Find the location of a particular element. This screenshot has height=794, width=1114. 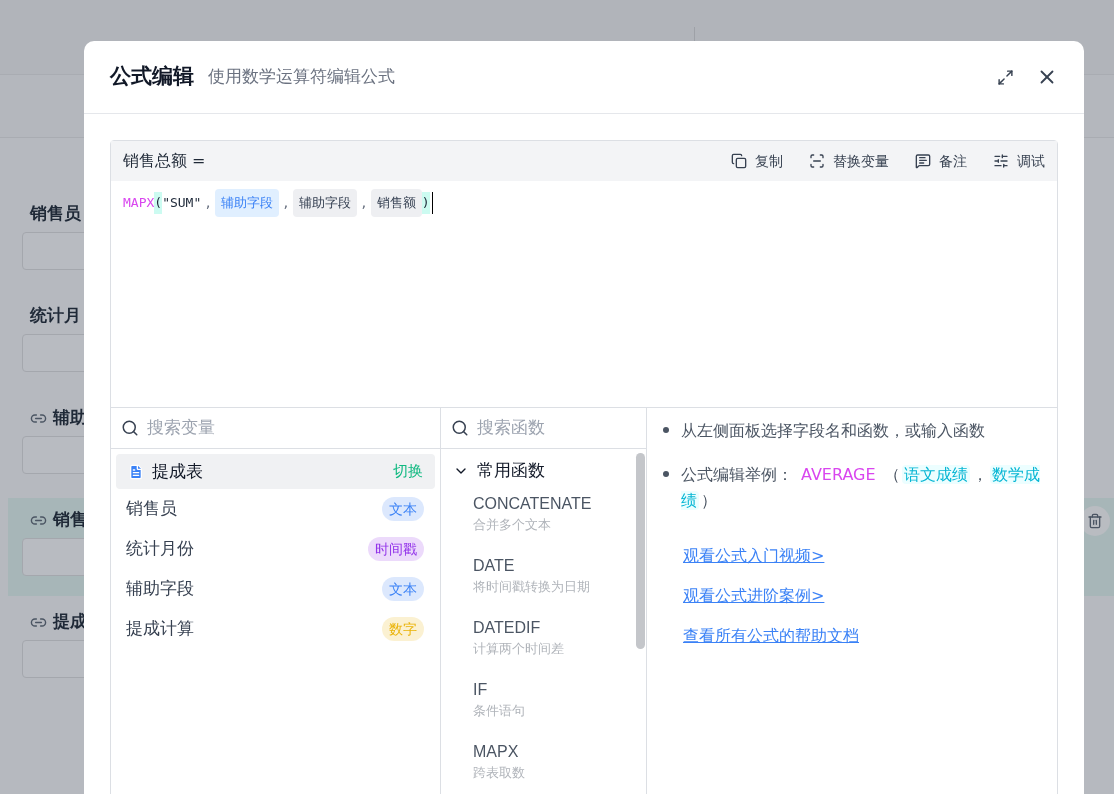

function-item: DATE 将时间戳转换为日期 is located at coordinates (543, 586).